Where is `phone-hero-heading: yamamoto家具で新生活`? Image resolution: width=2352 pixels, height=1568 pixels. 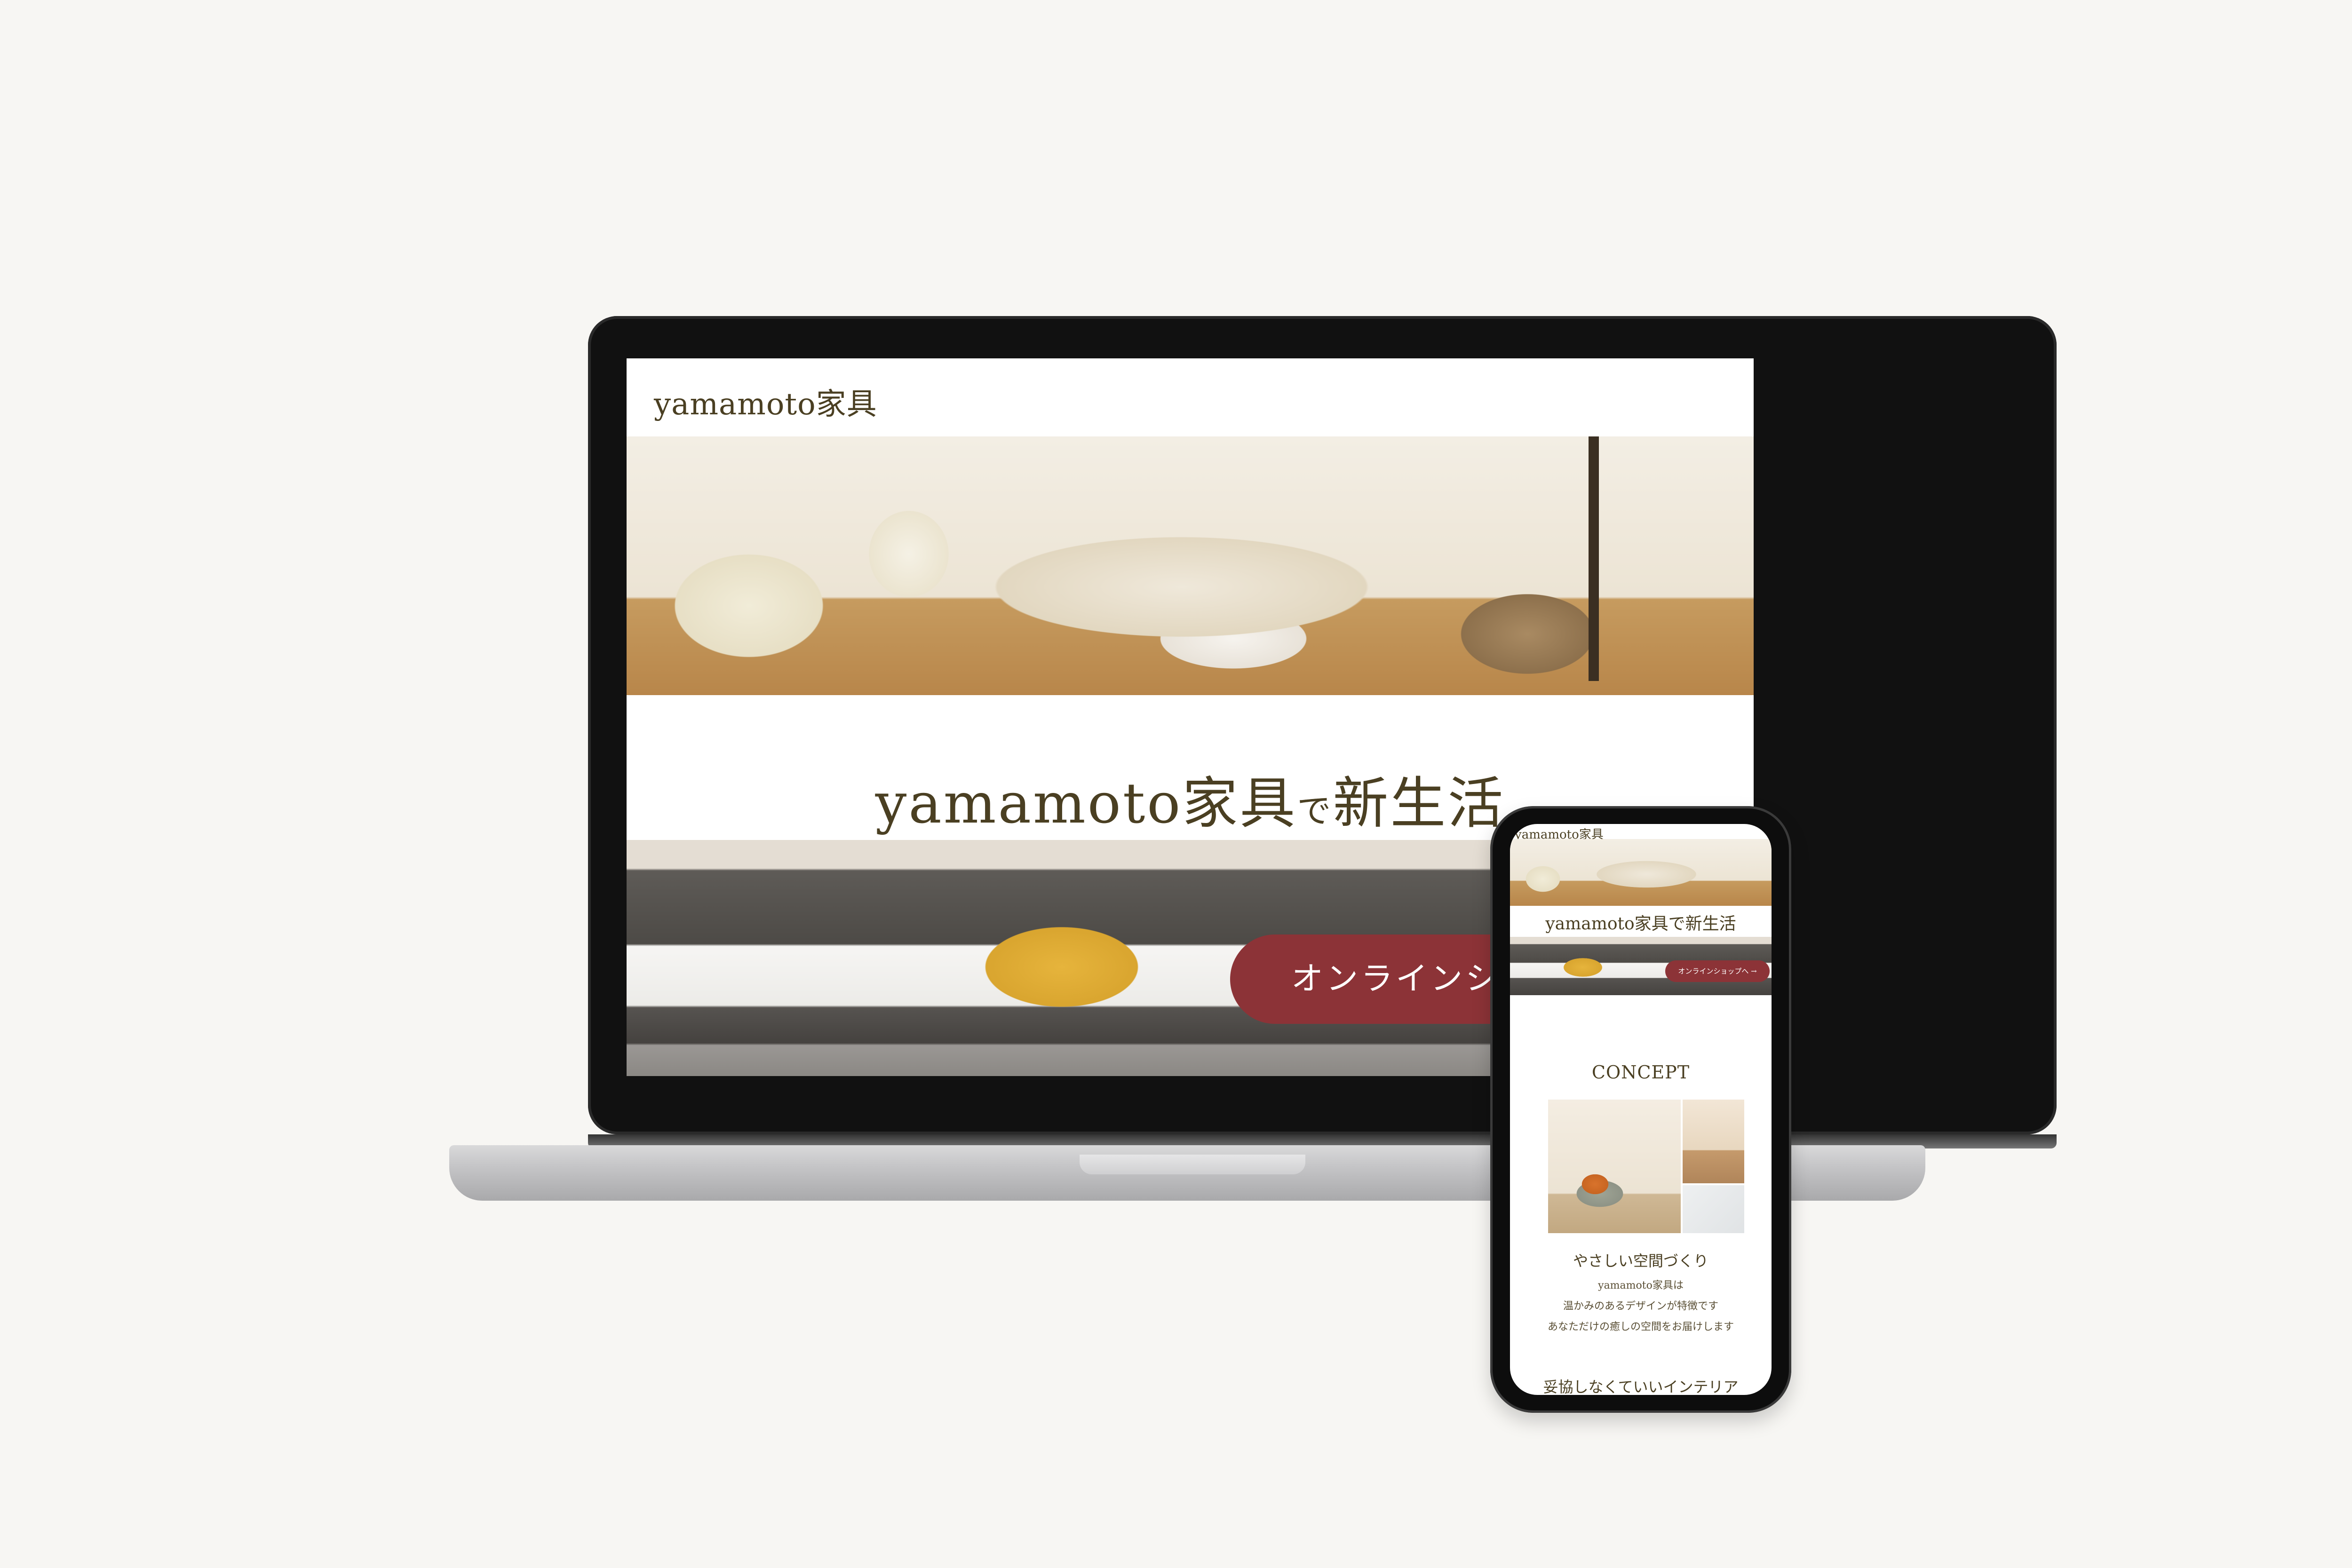
phone-hero-heading: yamamoto家具で新生活 is located at coordinates (1640, 924).